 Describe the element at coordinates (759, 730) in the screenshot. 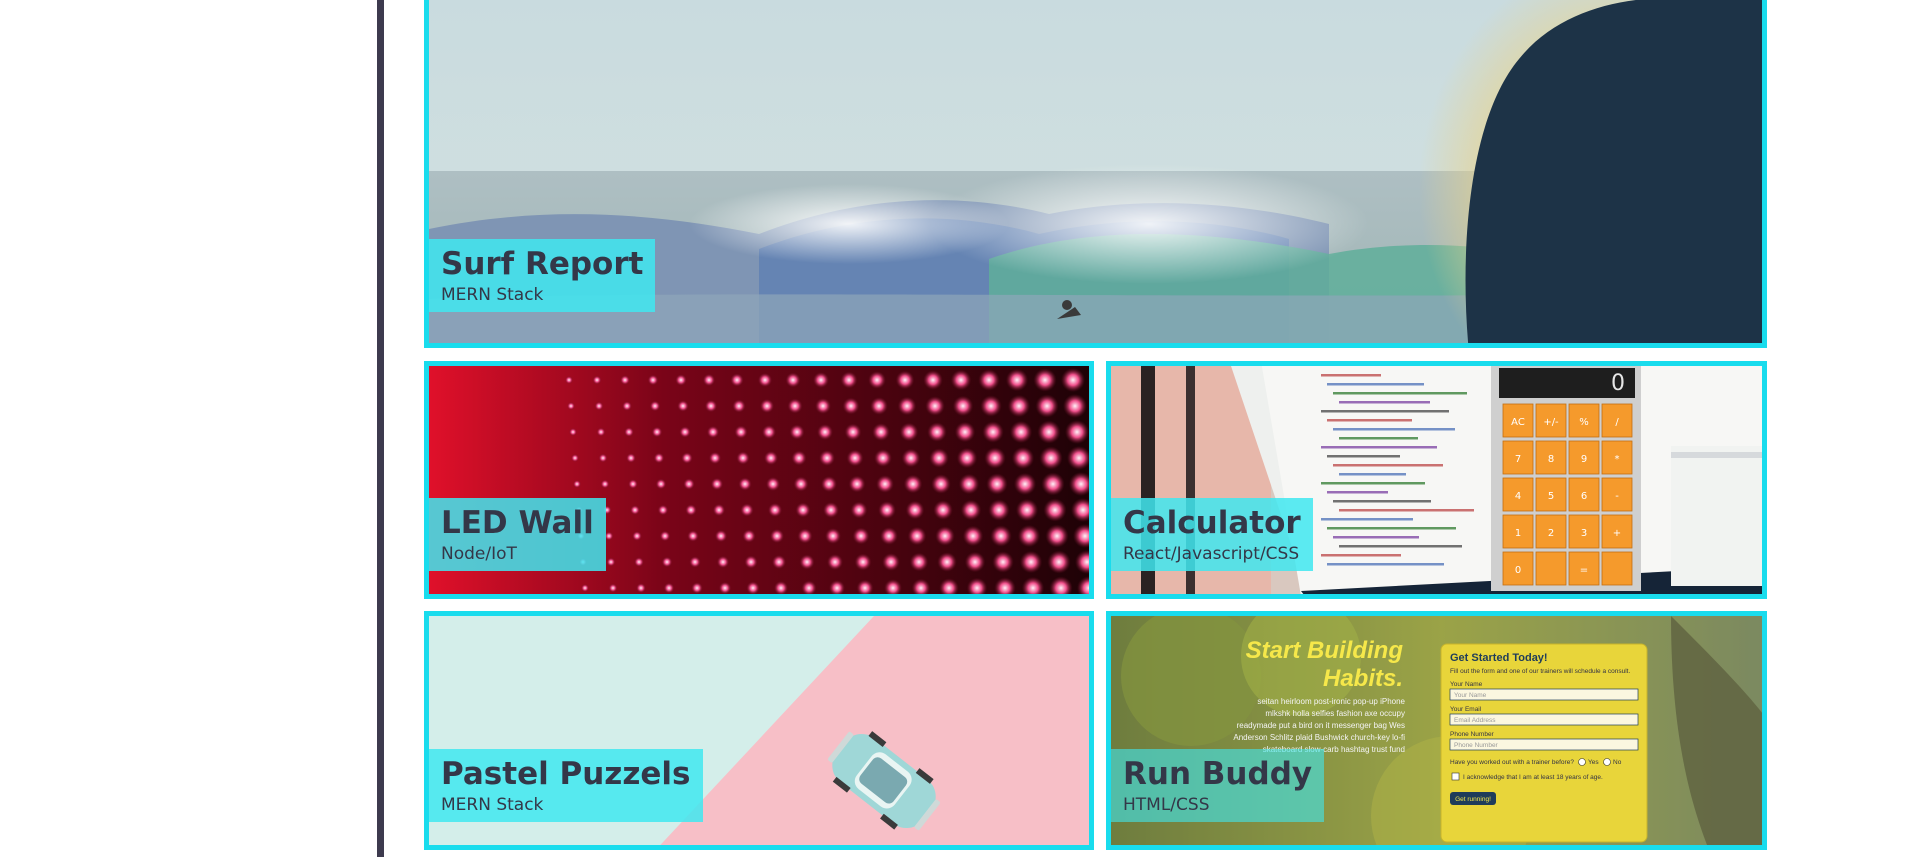

I see `project-card-pastel-puzzels: Pastel Puzzels MERN Stack` at that location.